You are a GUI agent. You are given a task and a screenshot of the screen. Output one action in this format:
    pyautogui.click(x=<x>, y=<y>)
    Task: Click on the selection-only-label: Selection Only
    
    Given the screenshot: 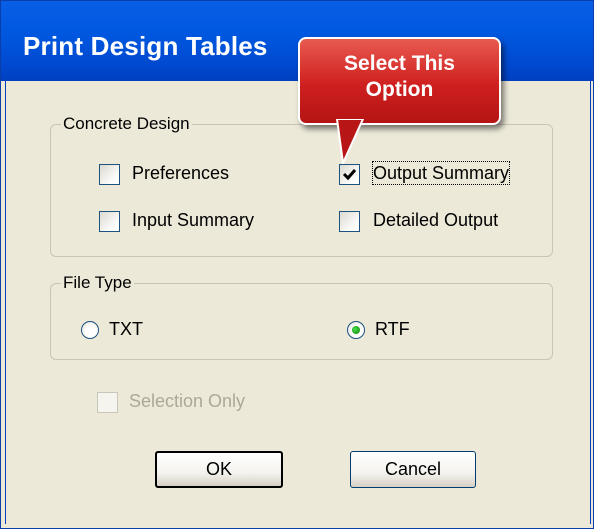 What is the action you would take?
    pyautogui.click(x=187, y=401)
    